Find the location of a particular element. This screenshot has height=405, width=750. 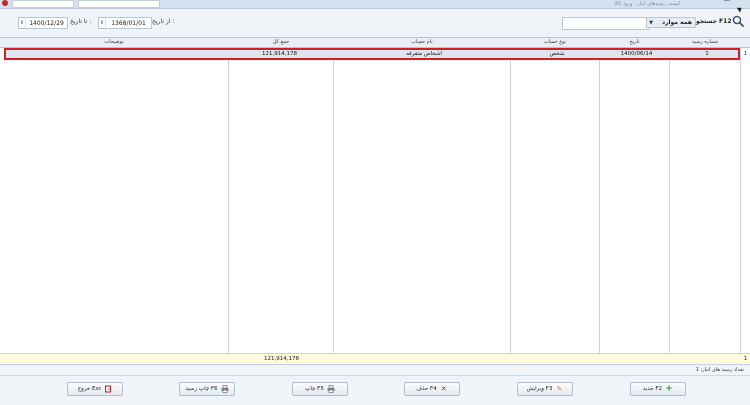

from-date-value: 1368/01/01 is located at coordinates (128, 23).